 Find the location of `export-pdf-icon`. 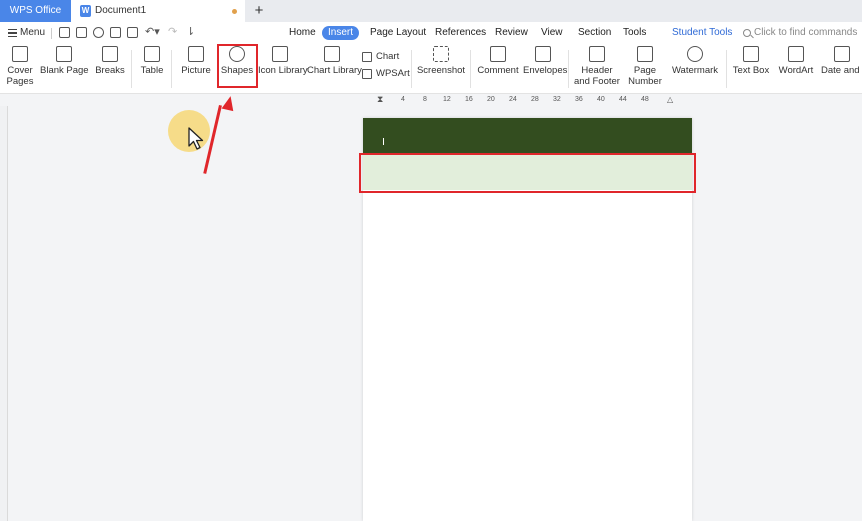

export-pdf-icon is located at coordinates (98, 32).